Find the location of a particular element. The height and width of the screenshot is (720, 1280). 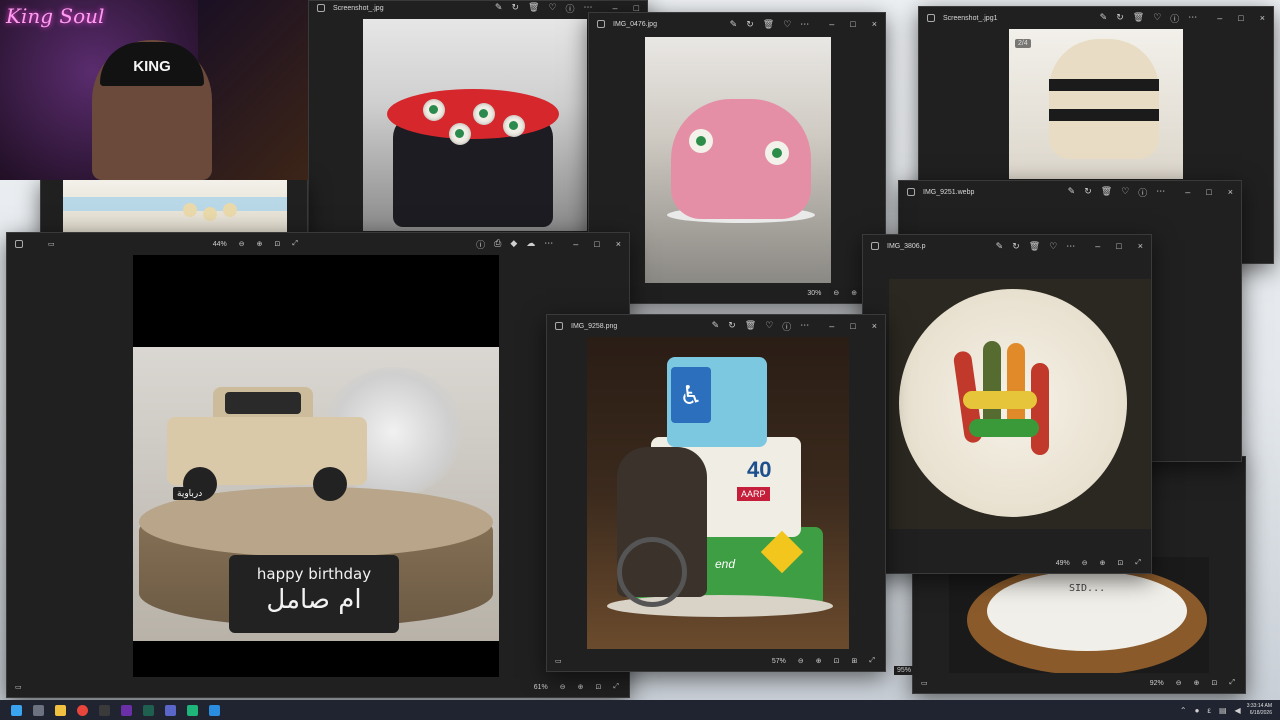

filmstrip-icon: ⊞ is located at coordinates (855, 661).